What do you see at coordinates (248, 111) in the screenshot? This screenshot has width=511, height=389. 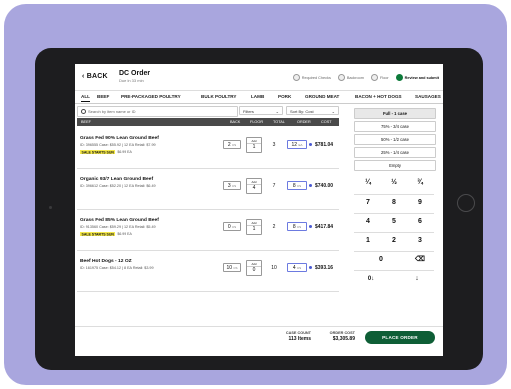 I see `filters-label: Filters` at bounding box center [248, 111].